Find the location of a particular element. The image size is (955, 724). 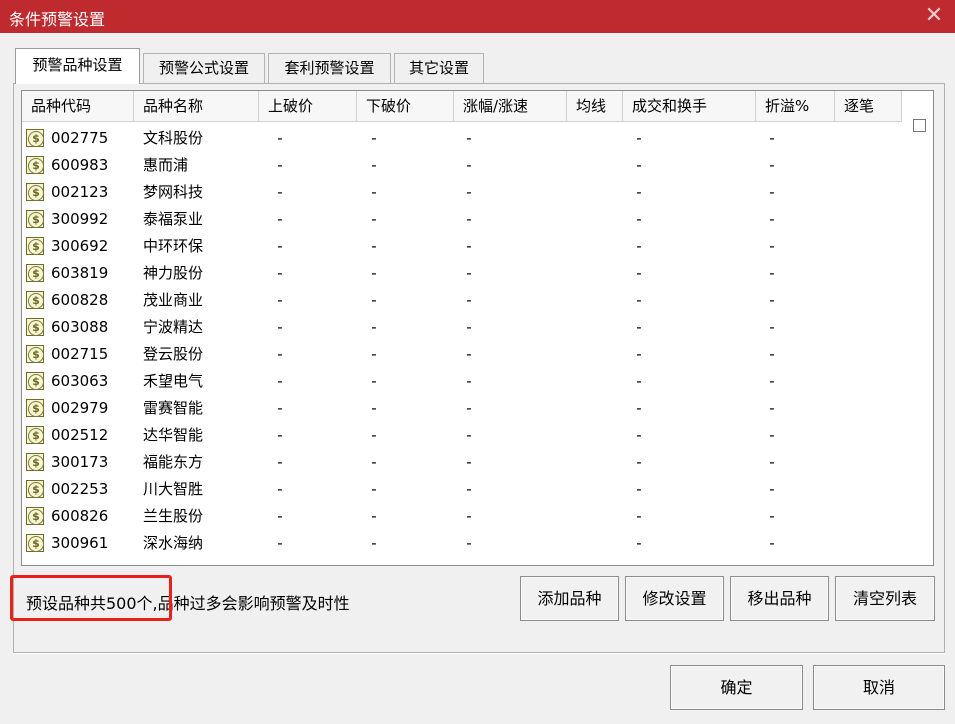

remove-variety-button: 移出品种 is located at coordinates (779, 598).